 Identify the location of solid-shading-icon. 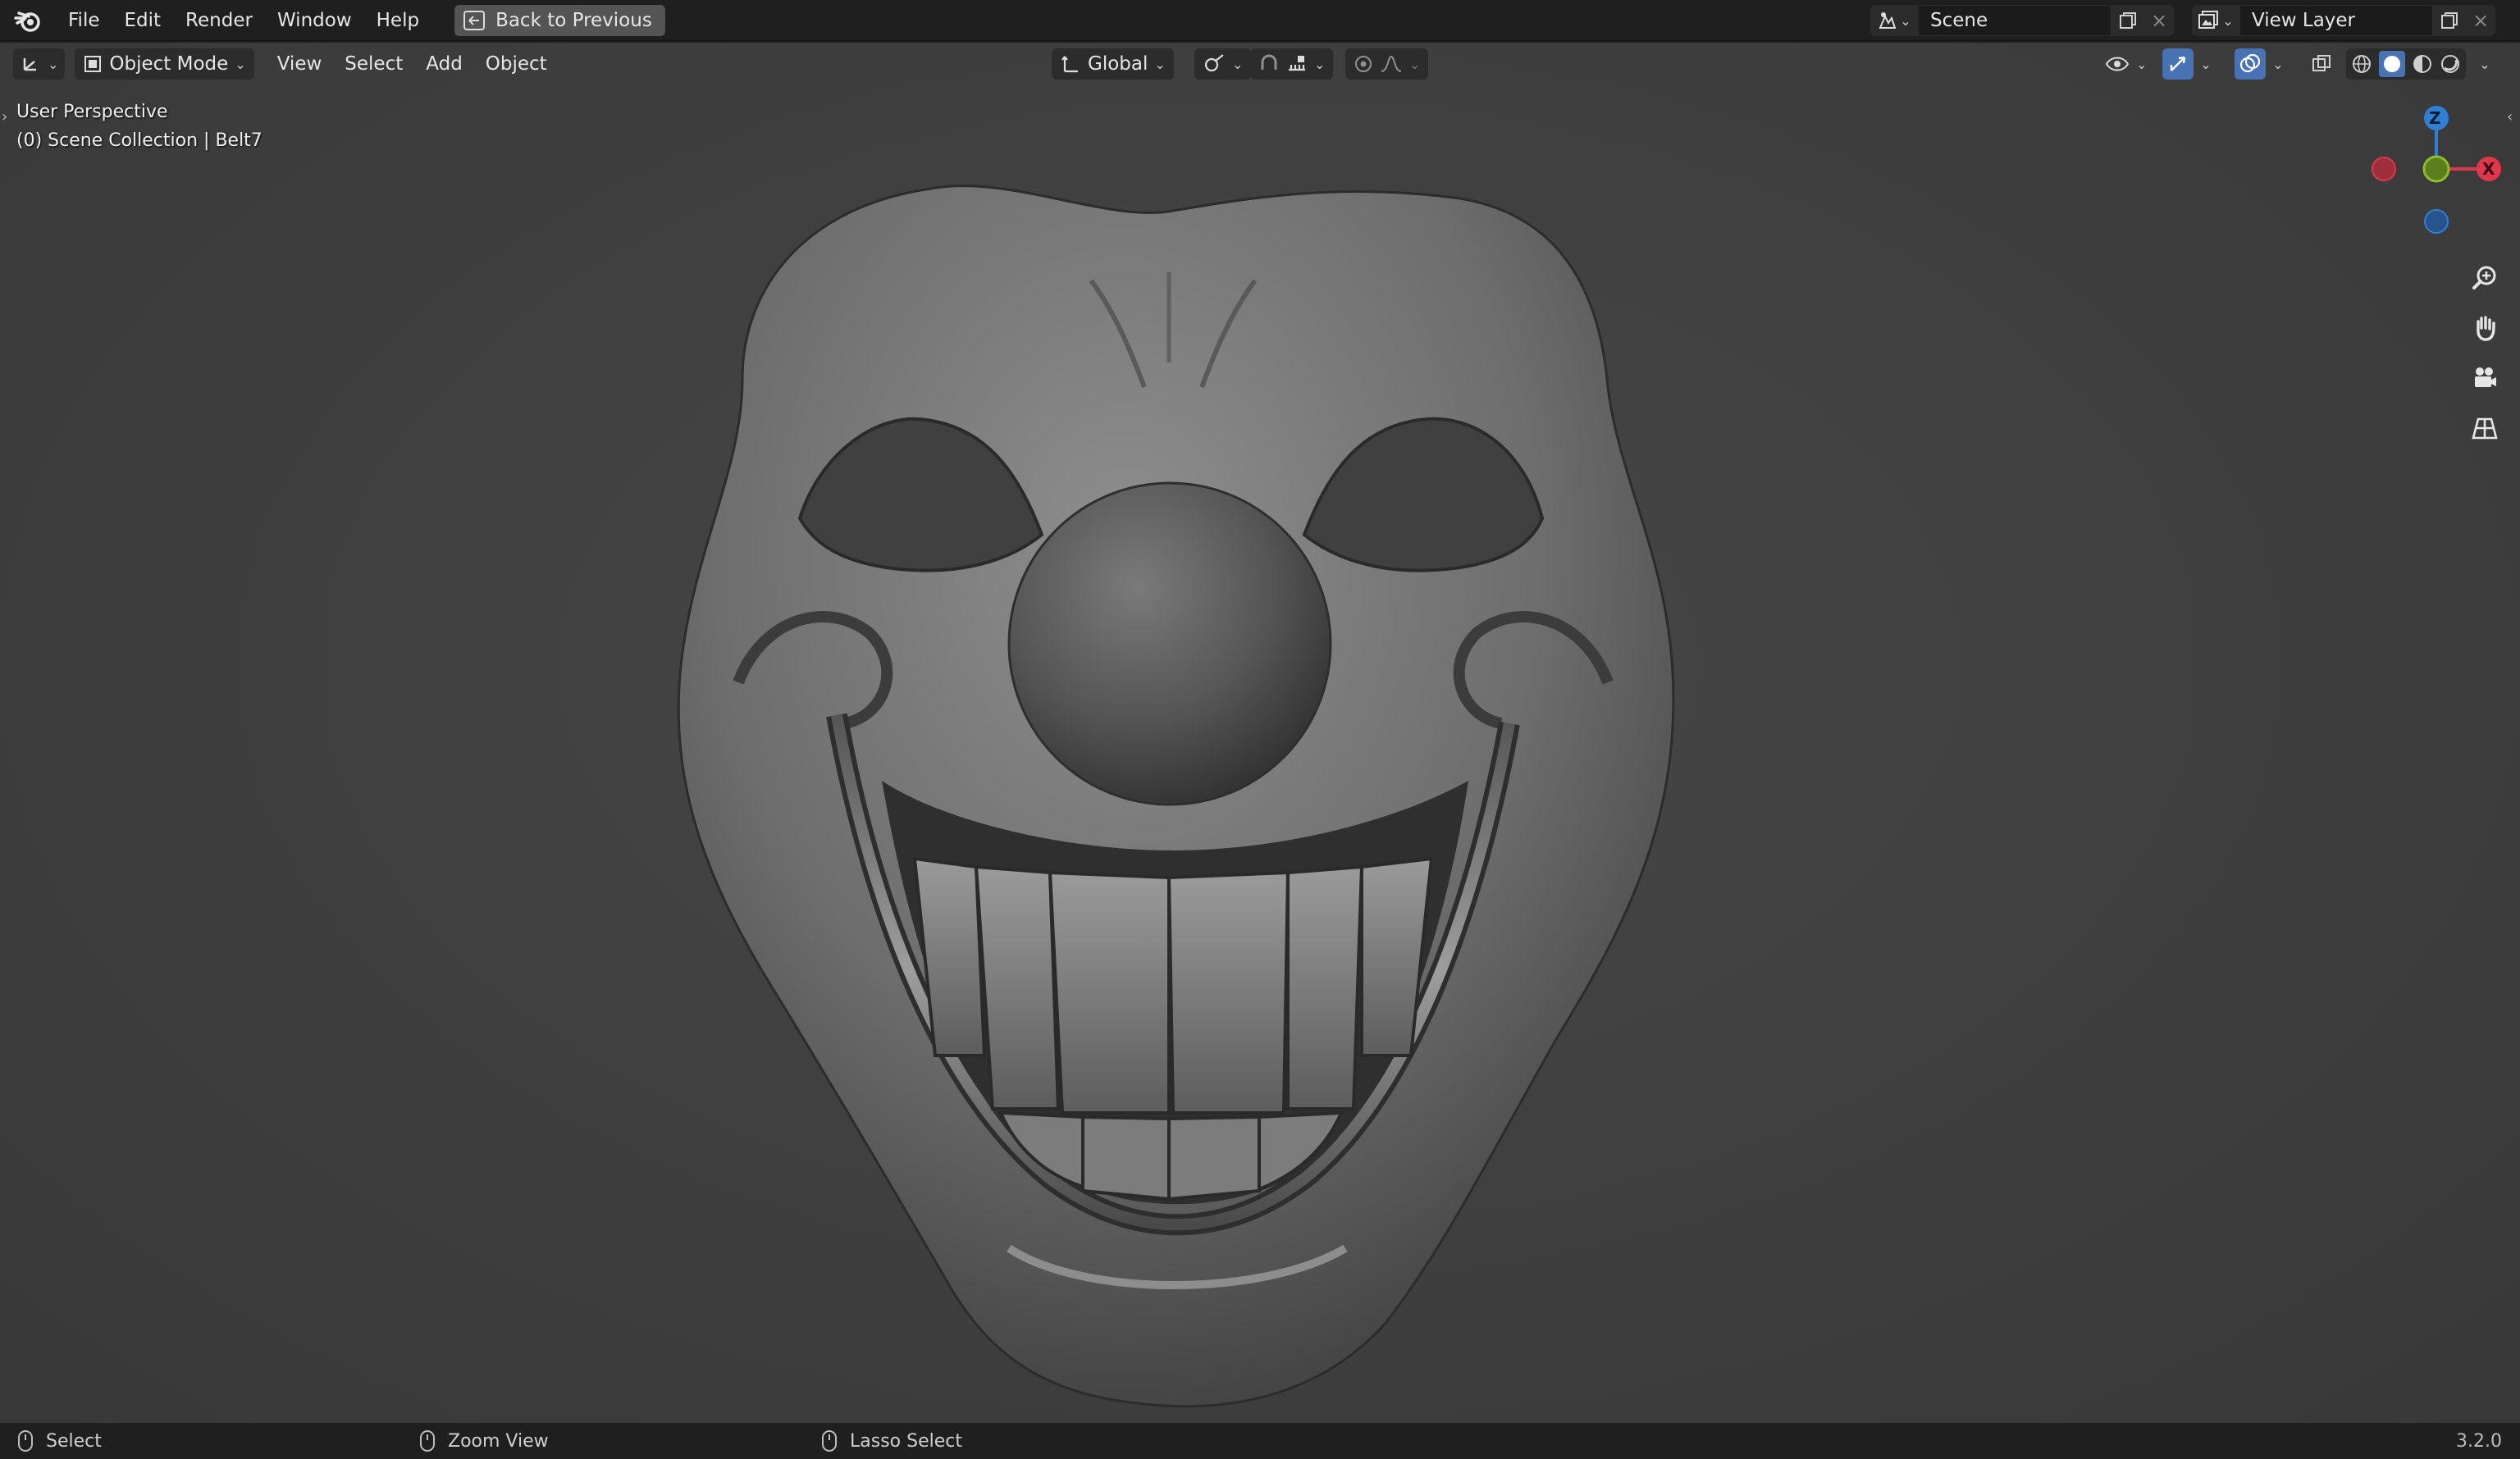
(2392, 64).